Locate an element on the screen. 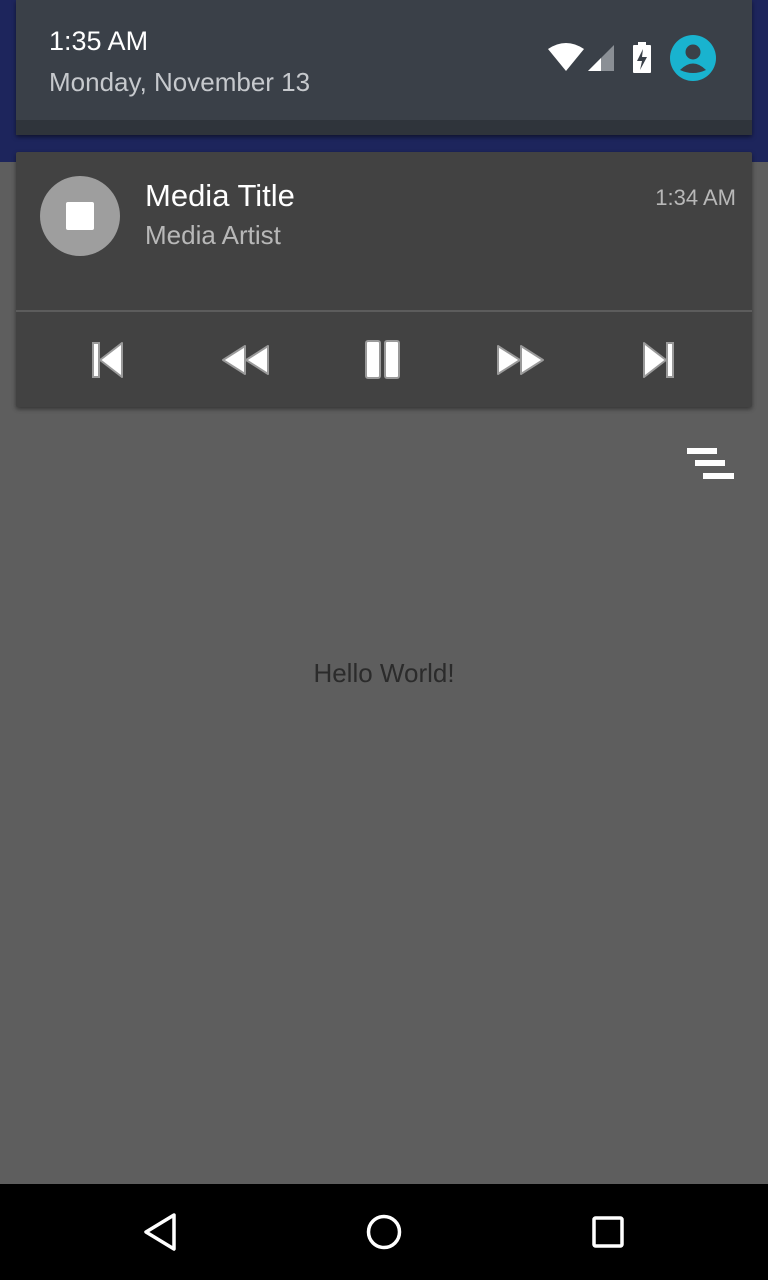  wifi-icon is located at coordinates (566, 60).